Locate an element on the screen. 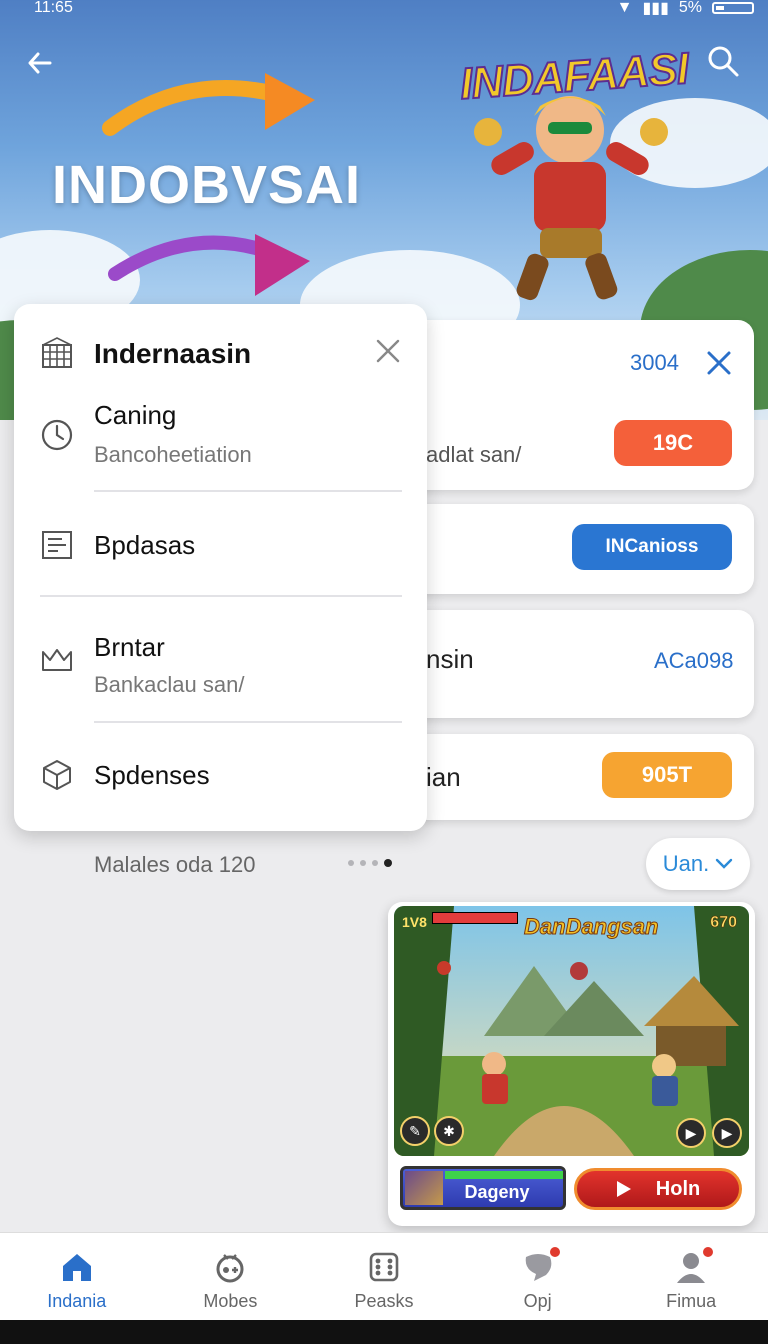 The image size is (768, 1344). menu-item-label: Brntar is located at coordinates (129, 647).